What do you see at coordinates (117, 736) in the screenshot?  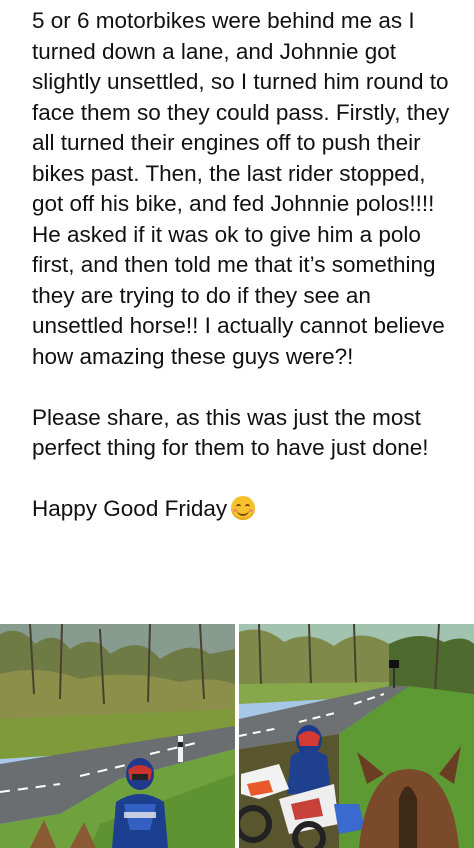 I see `photo-motorbike-rider-on-lane` at bounding box center [117, 736].